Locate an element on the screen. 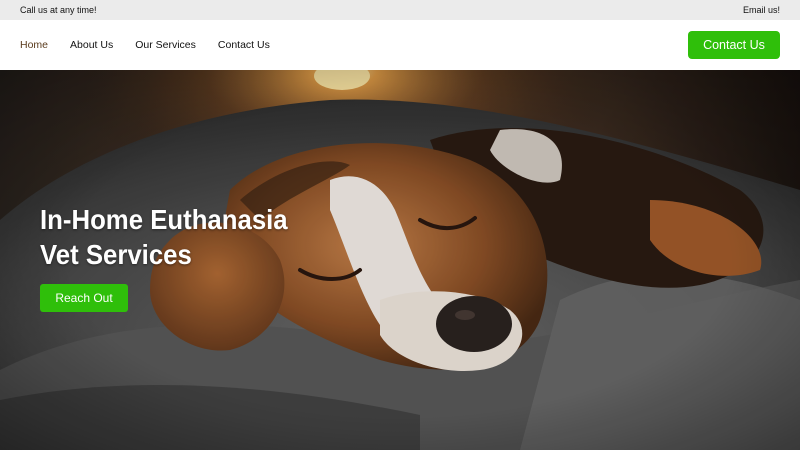 This screenshot has width=800, height=450. nav-item-our-services: Our Services is located at coordinates (165, 45).